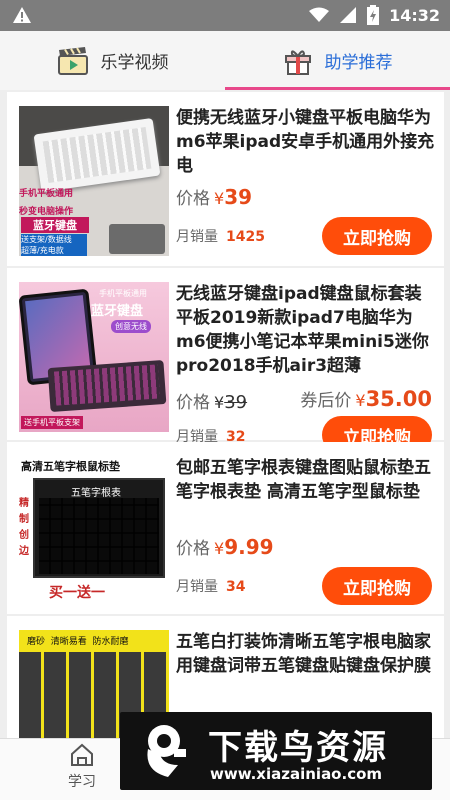 The image size is (450, 800). What do you see at coordinates (220, 237) in the screenshot?
I see `monthly-sales: 月销量 1425` at bounding box center [220, 237].